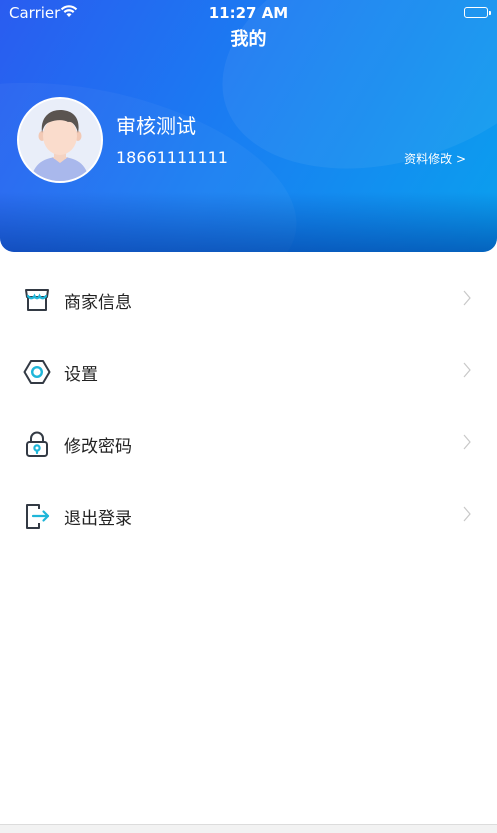 This screenshot has height=833, width=497. What do you see at coordinates (37, 300) in the screenshot?
I see `store-icon` at bounding box center [37, 300].